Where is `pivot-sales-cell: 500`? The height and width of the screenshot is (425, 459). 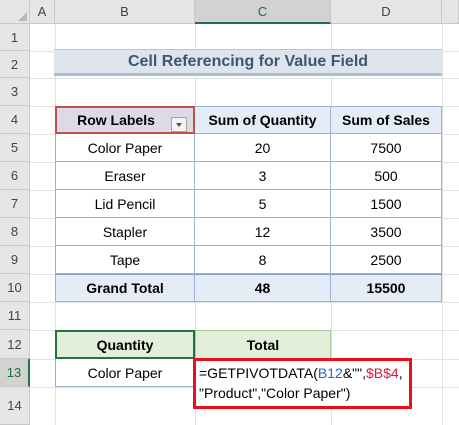 pivot-sales-cell: 500 is located at coordinates (386, 176).